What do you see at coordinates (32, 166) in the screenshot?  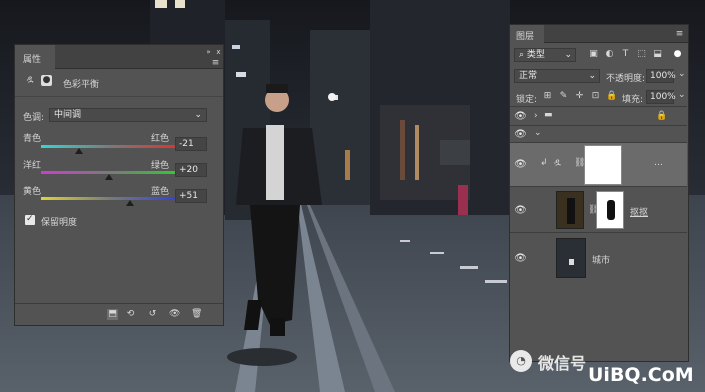 I see `slider-magenta-label: 洋红` at bounding box center [32, 166].